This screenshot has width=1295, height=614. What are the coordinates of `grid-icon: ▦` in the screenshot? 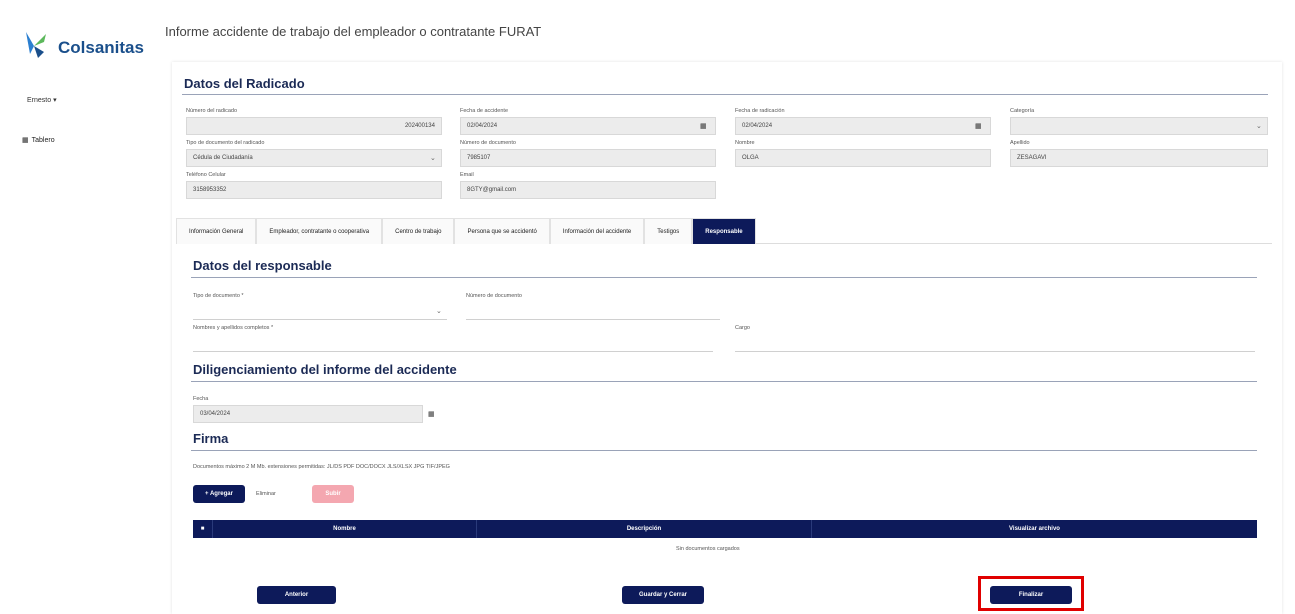 It's located at (25, 140).